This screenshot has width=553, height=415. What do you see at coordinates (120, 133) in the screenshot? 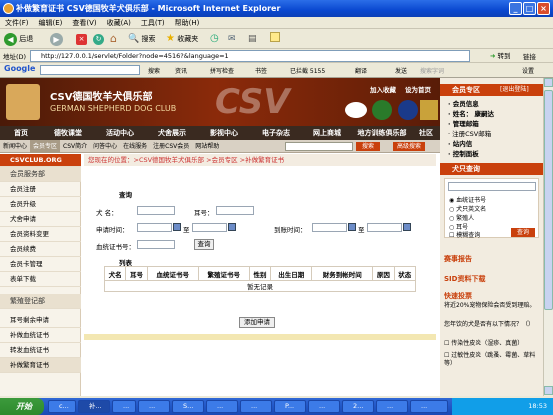
I see `nav-activity: 活动中心` at bounding box center [120, 133].